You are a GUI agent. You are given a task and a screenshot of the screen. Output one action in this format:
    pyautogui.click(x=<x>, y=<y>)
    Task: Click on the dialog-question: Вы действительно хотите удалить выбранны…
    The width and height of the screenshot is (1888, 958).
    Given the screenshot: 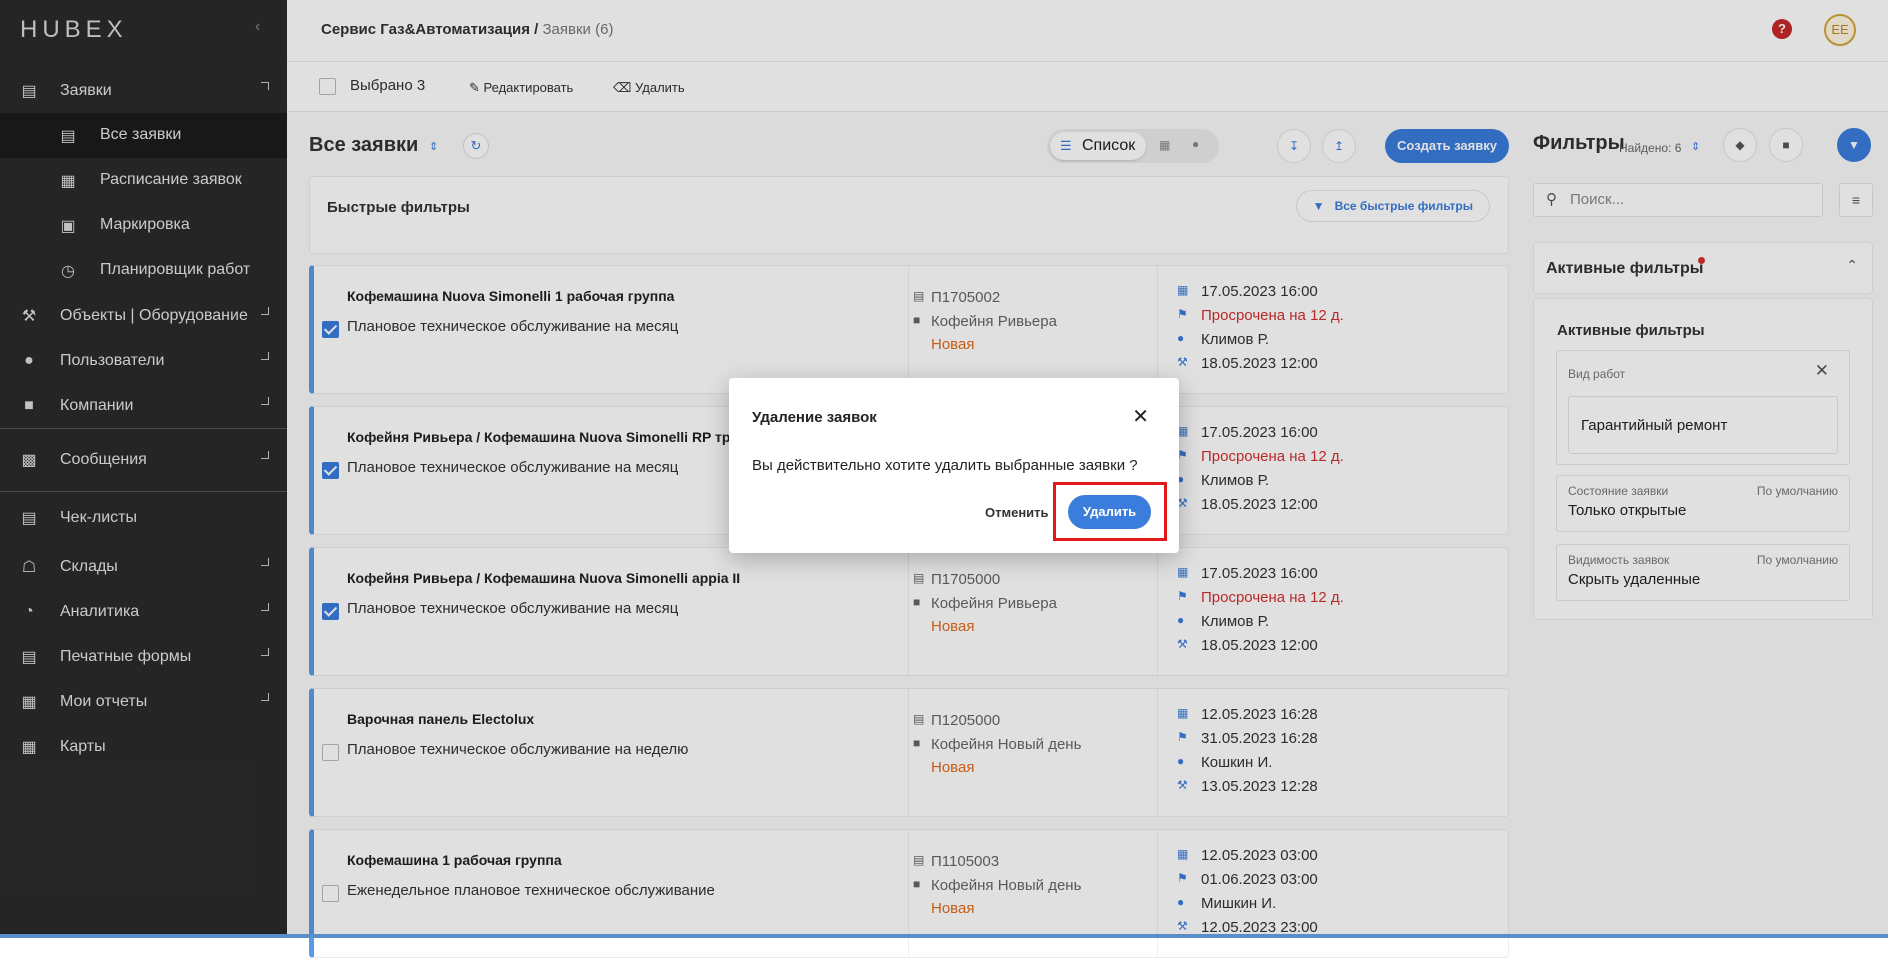 What is the action you would take?
    pyautogui.click(x=945, y=465)
    